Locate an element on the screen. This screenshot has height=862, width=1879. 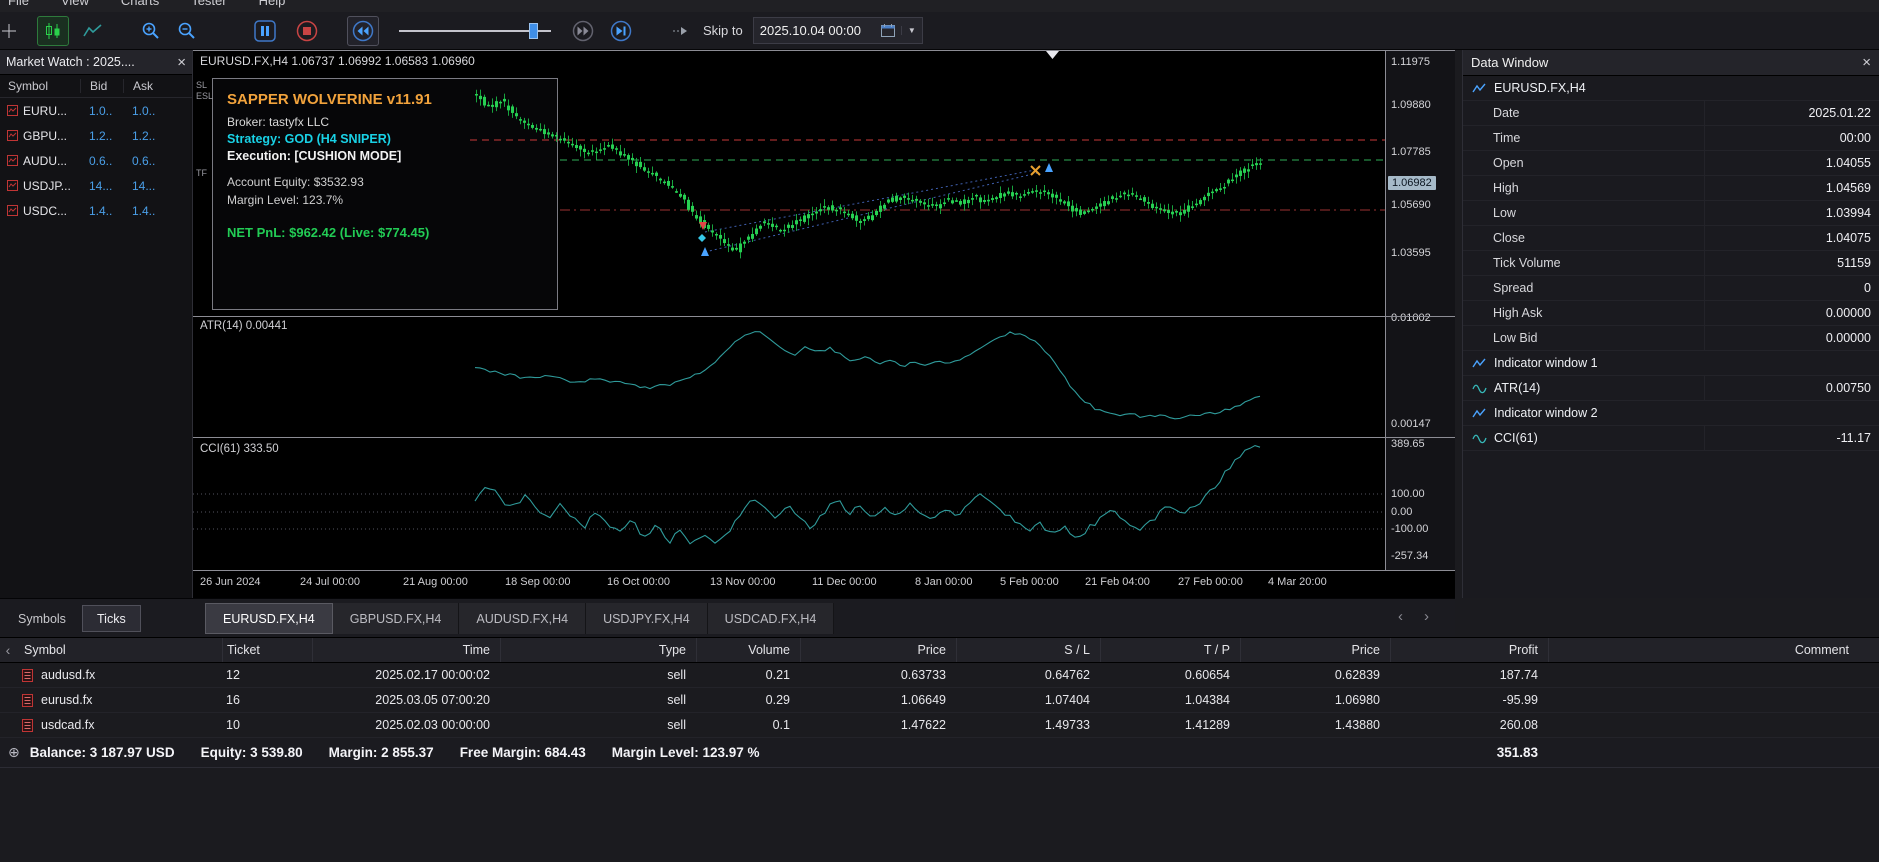
column-volume: Volume is located at coordinates (748, 650).